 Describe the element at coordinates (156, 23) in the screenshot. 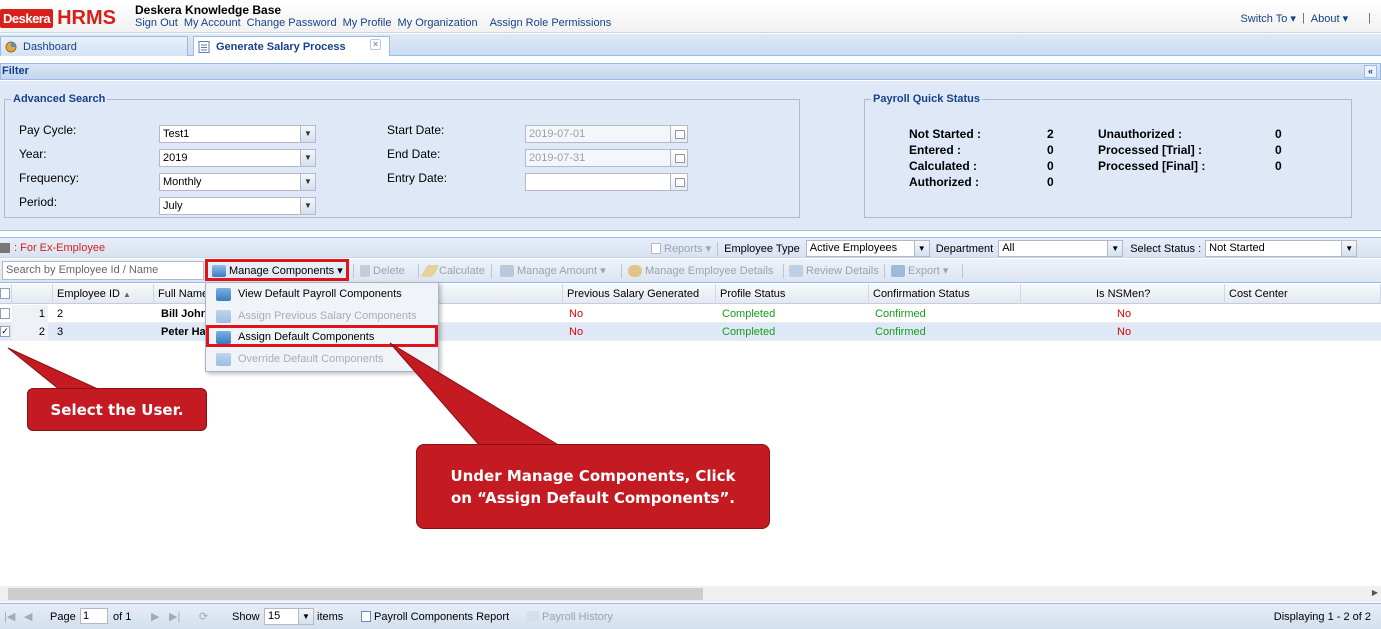

I see `sign-out-link: Sign Out` at that location.